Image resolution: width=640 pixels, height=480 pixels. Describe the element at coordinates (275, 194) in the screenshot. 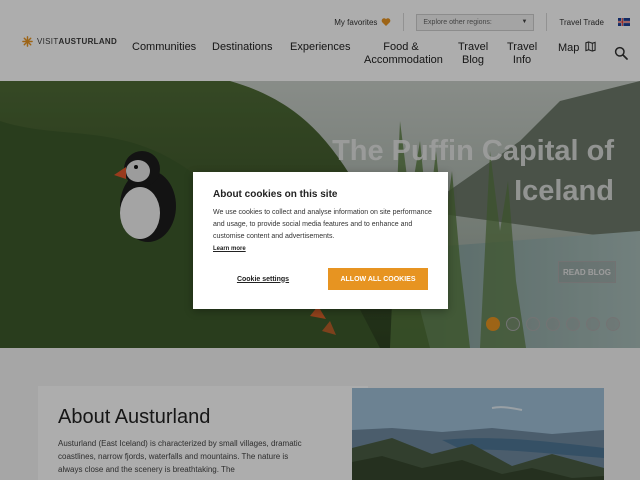

I see `cookie-dialog-title: About cookies on this site` at that location.